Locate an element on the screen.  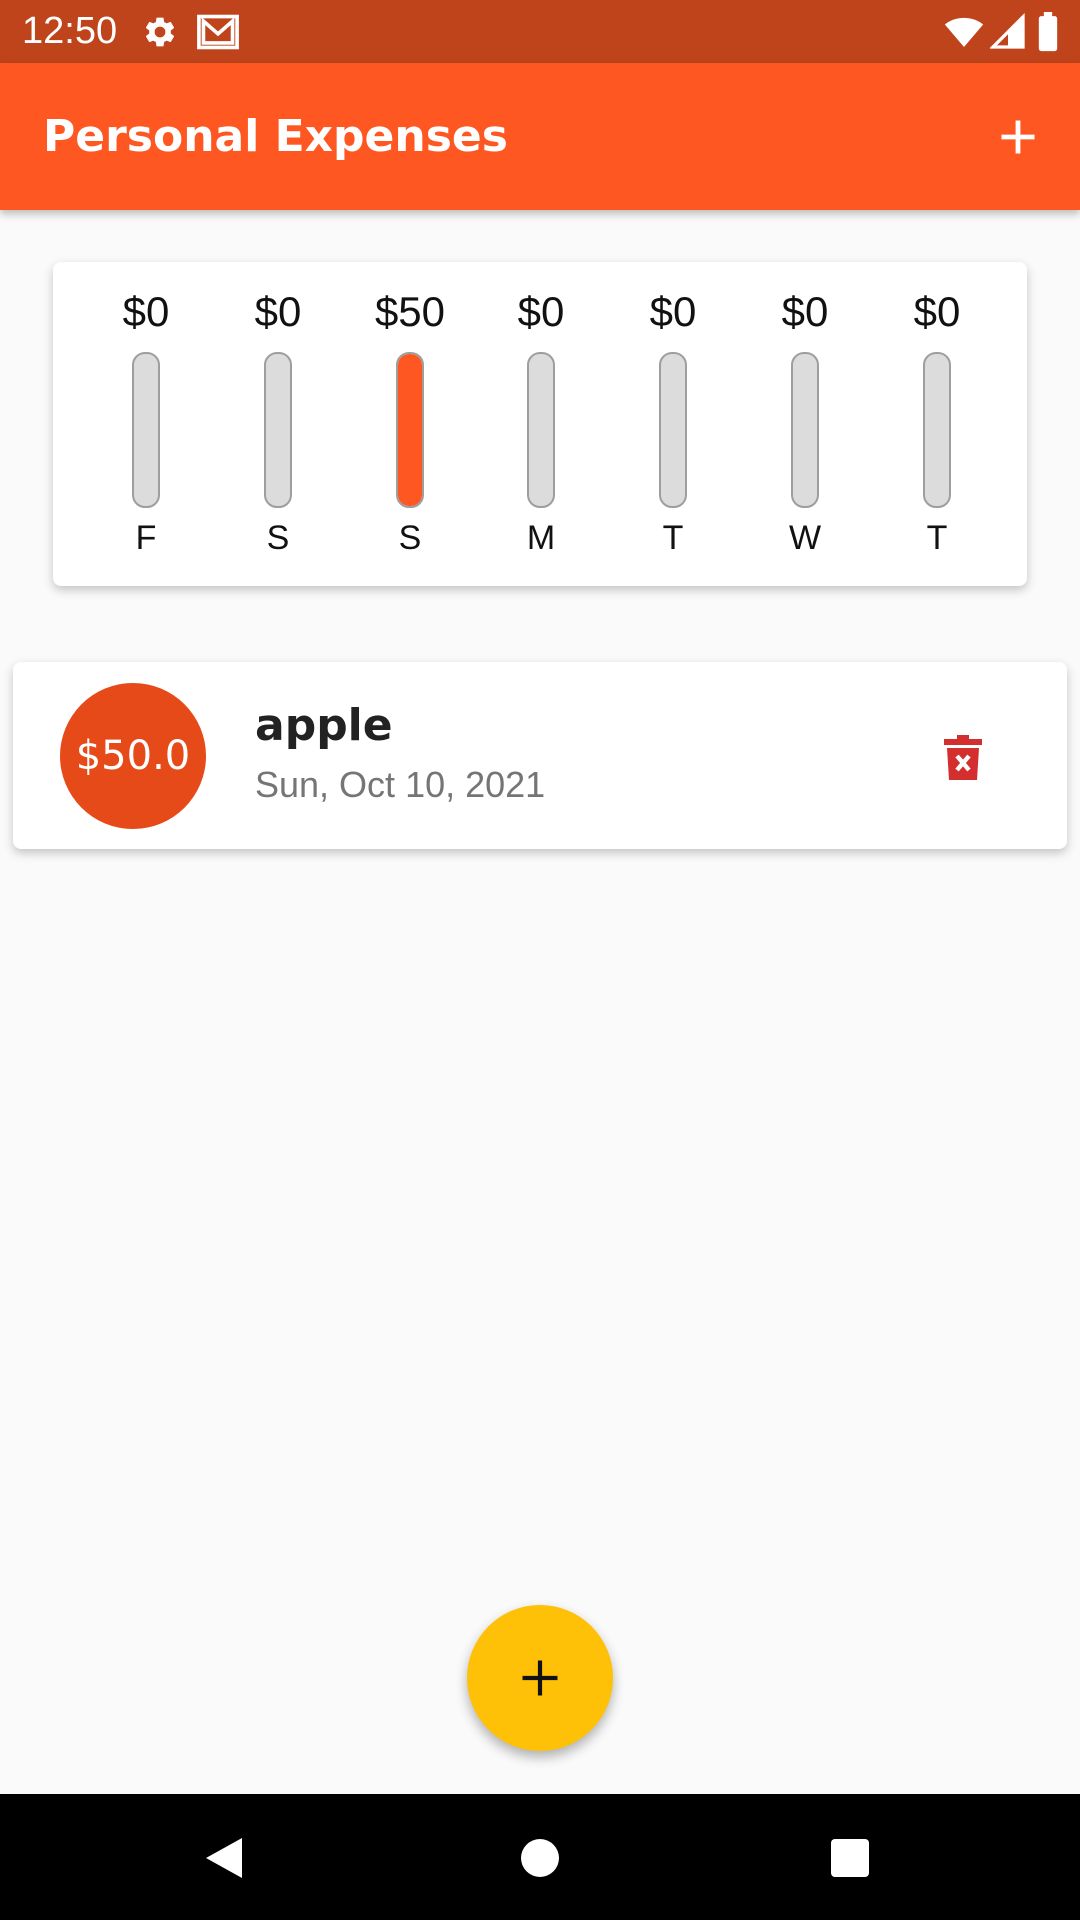
bar-fill is located at coordinates (410, 430).